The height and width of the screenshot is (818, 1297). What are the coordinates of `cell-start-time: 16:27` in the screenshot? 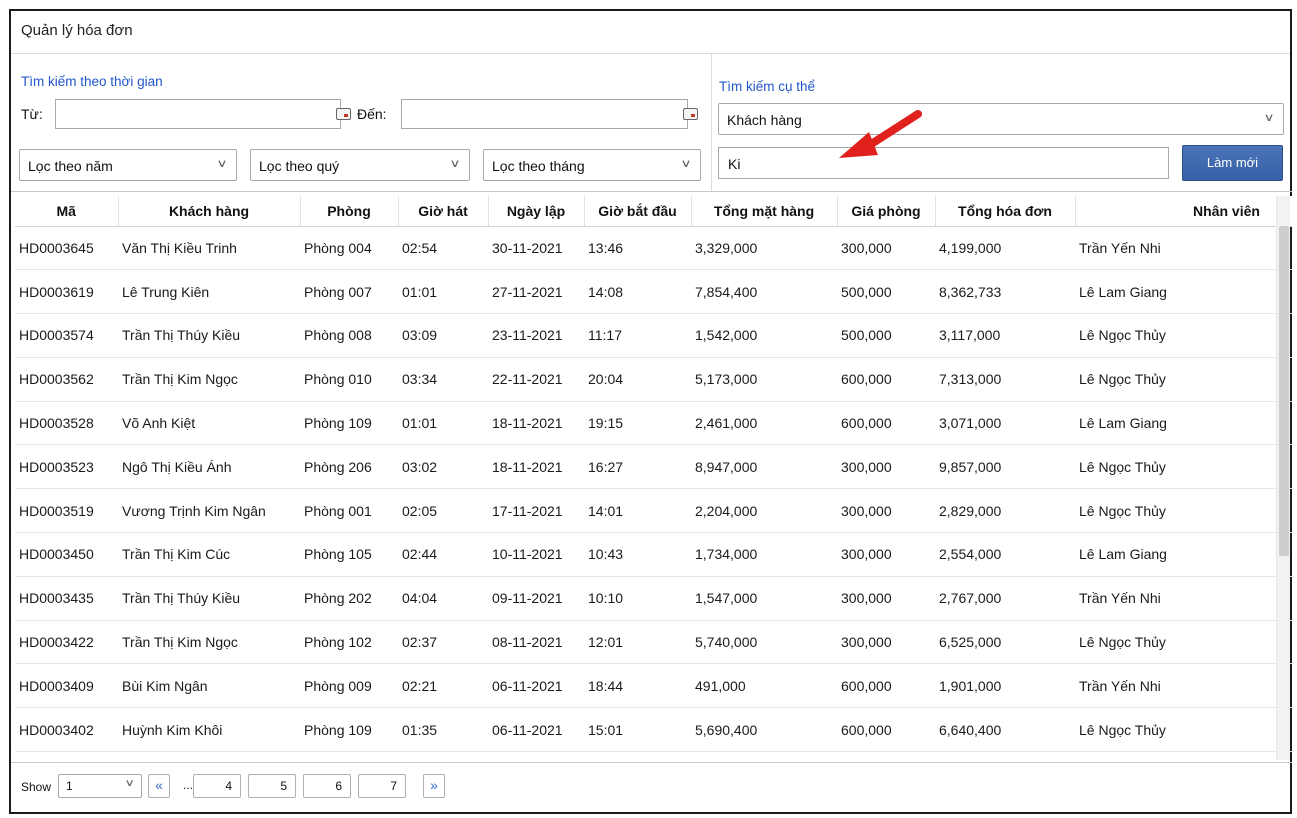 It's located at (637, 467).